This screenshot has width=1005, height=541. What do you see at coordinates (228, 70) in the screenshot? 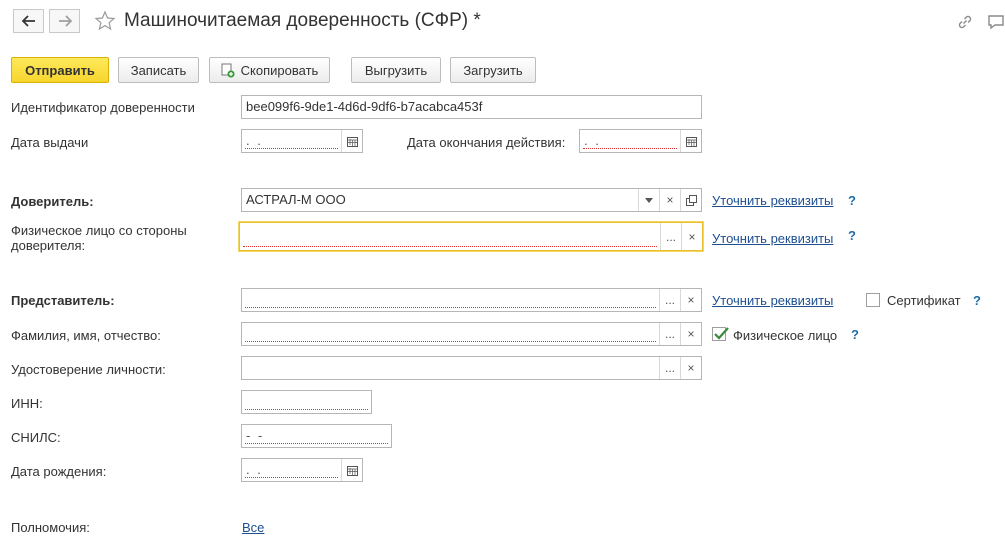
I see `copy-document-icon` at bounding box center [228, 70].